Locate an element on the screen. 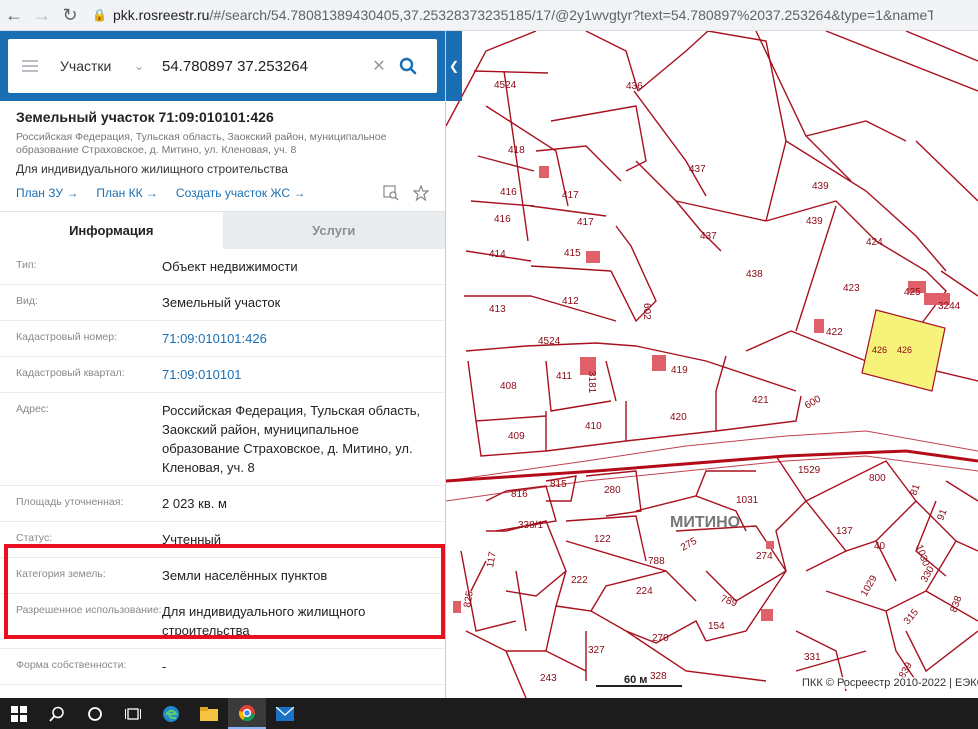  svg-text: 414 is located at coordinates (497, 254).